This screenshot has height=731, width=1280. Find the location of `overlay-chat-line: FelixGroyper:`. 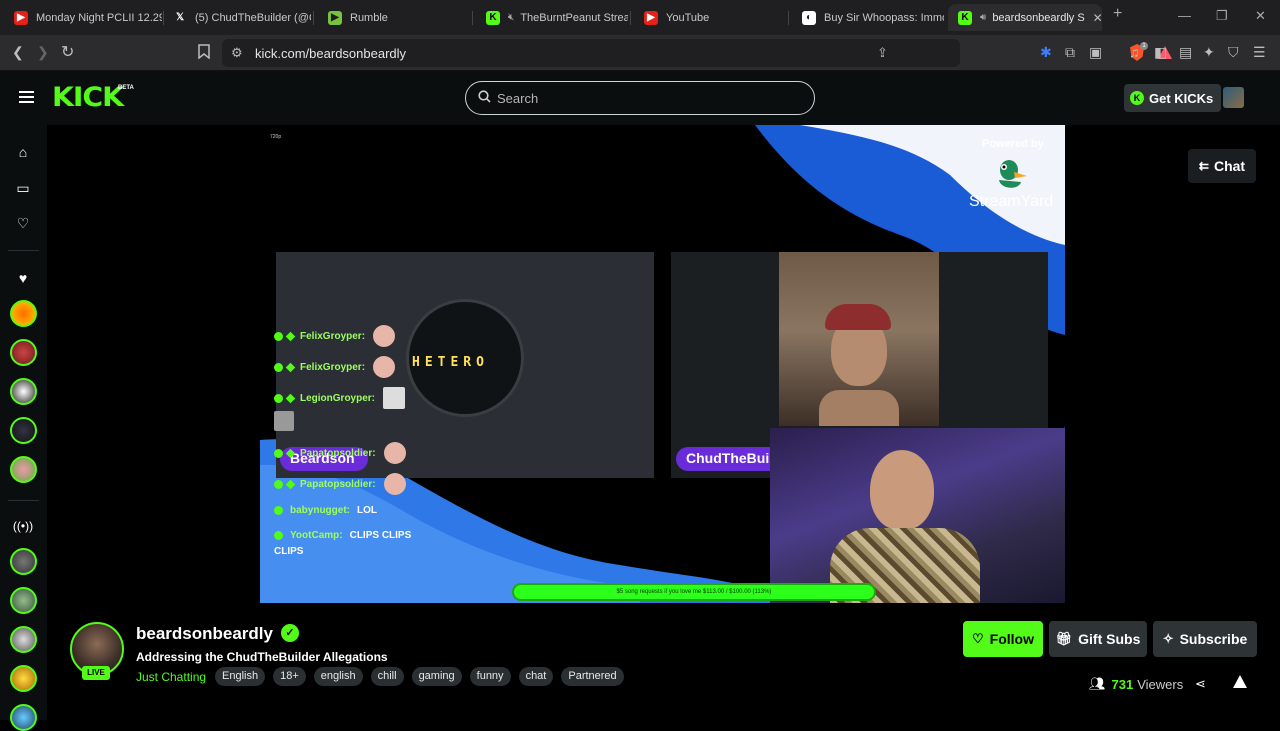

overlay-chat-line: FelixGroyper: is located at coordinates (335, 367).